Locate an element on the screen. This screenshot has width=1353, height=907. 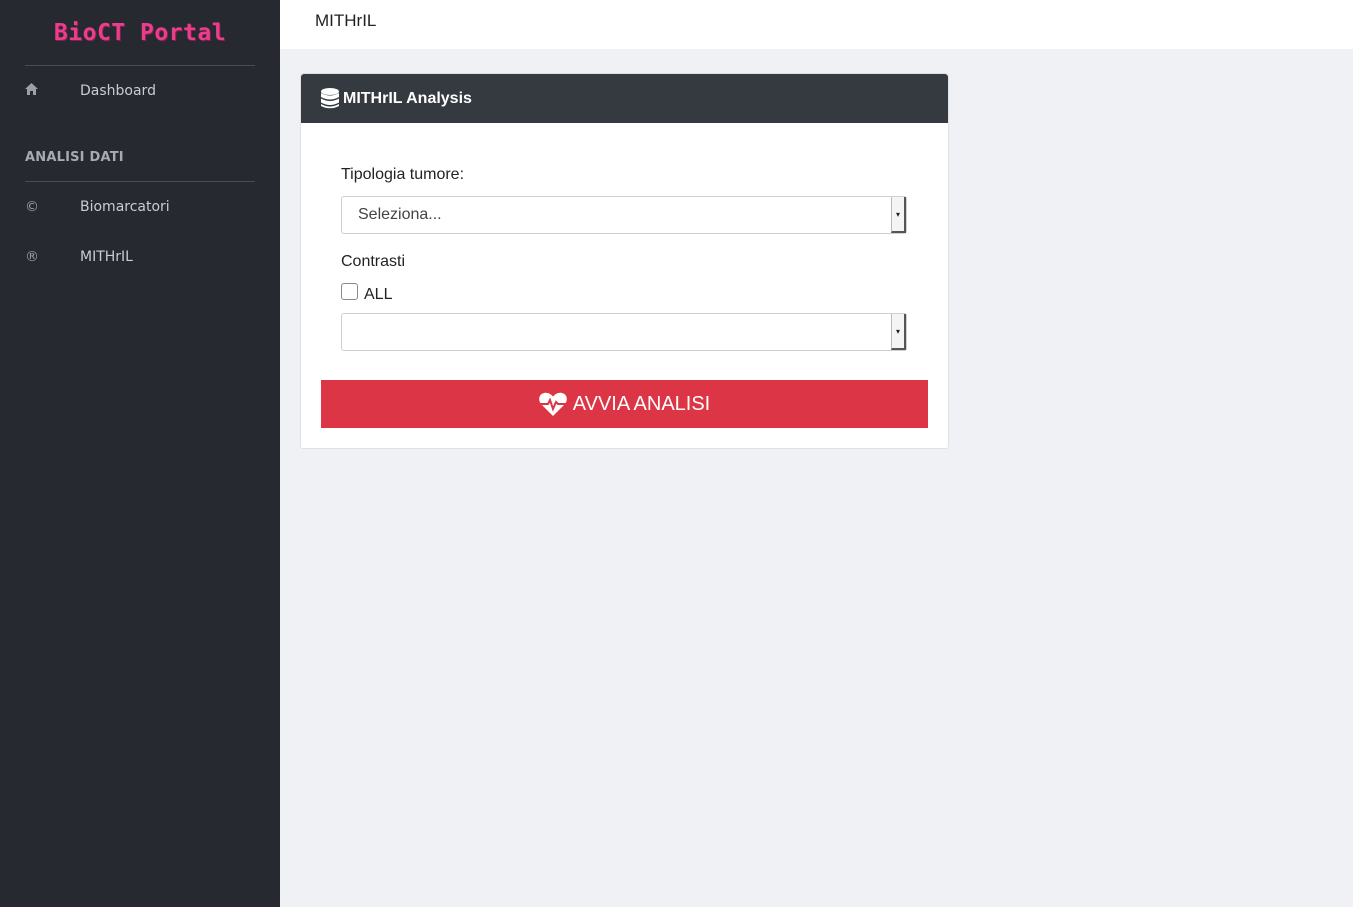
contrasts-select: ▾ is located at coordinates (624, 332).